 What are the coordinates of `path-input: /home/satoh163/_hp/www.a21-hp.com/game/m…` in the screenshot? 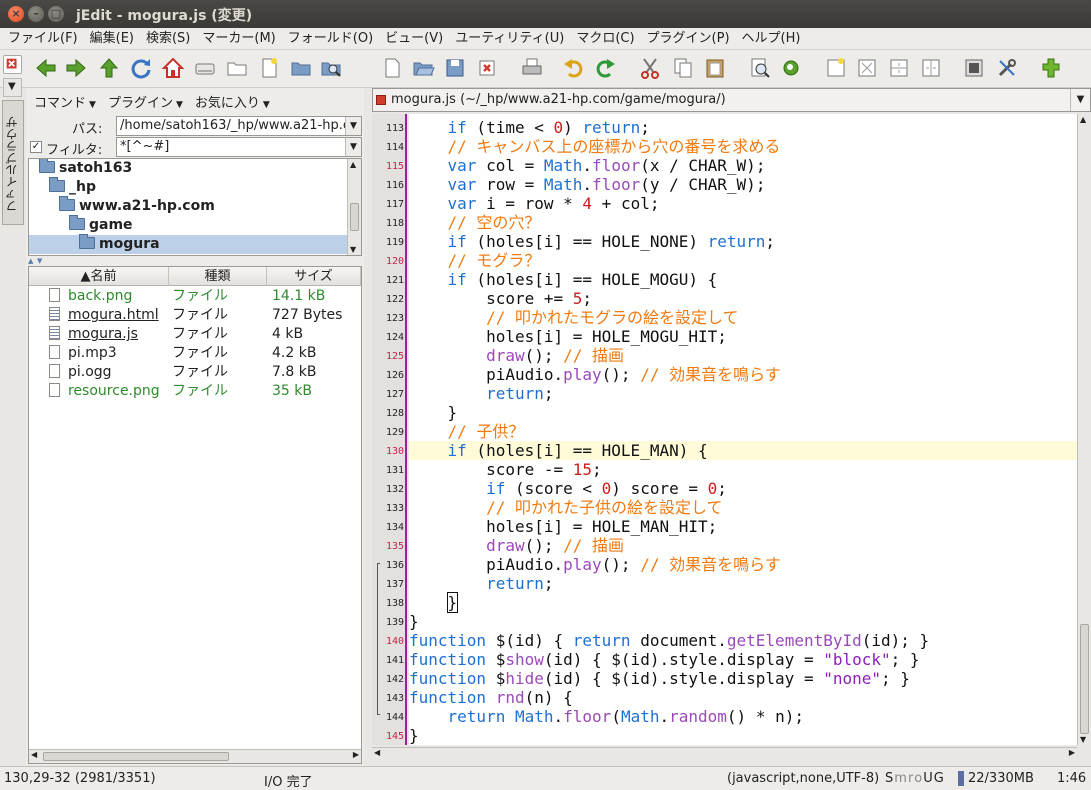 It's located at (239, 126).